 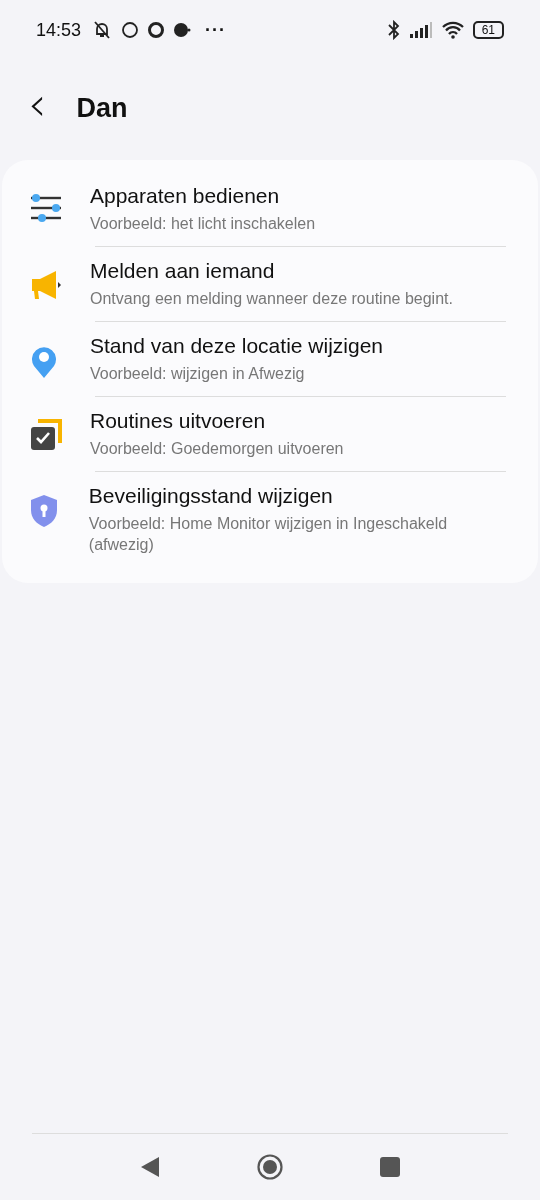 I want to click on item-title: Beveiligingsstand wijzigen, so click(x=211, y=496).